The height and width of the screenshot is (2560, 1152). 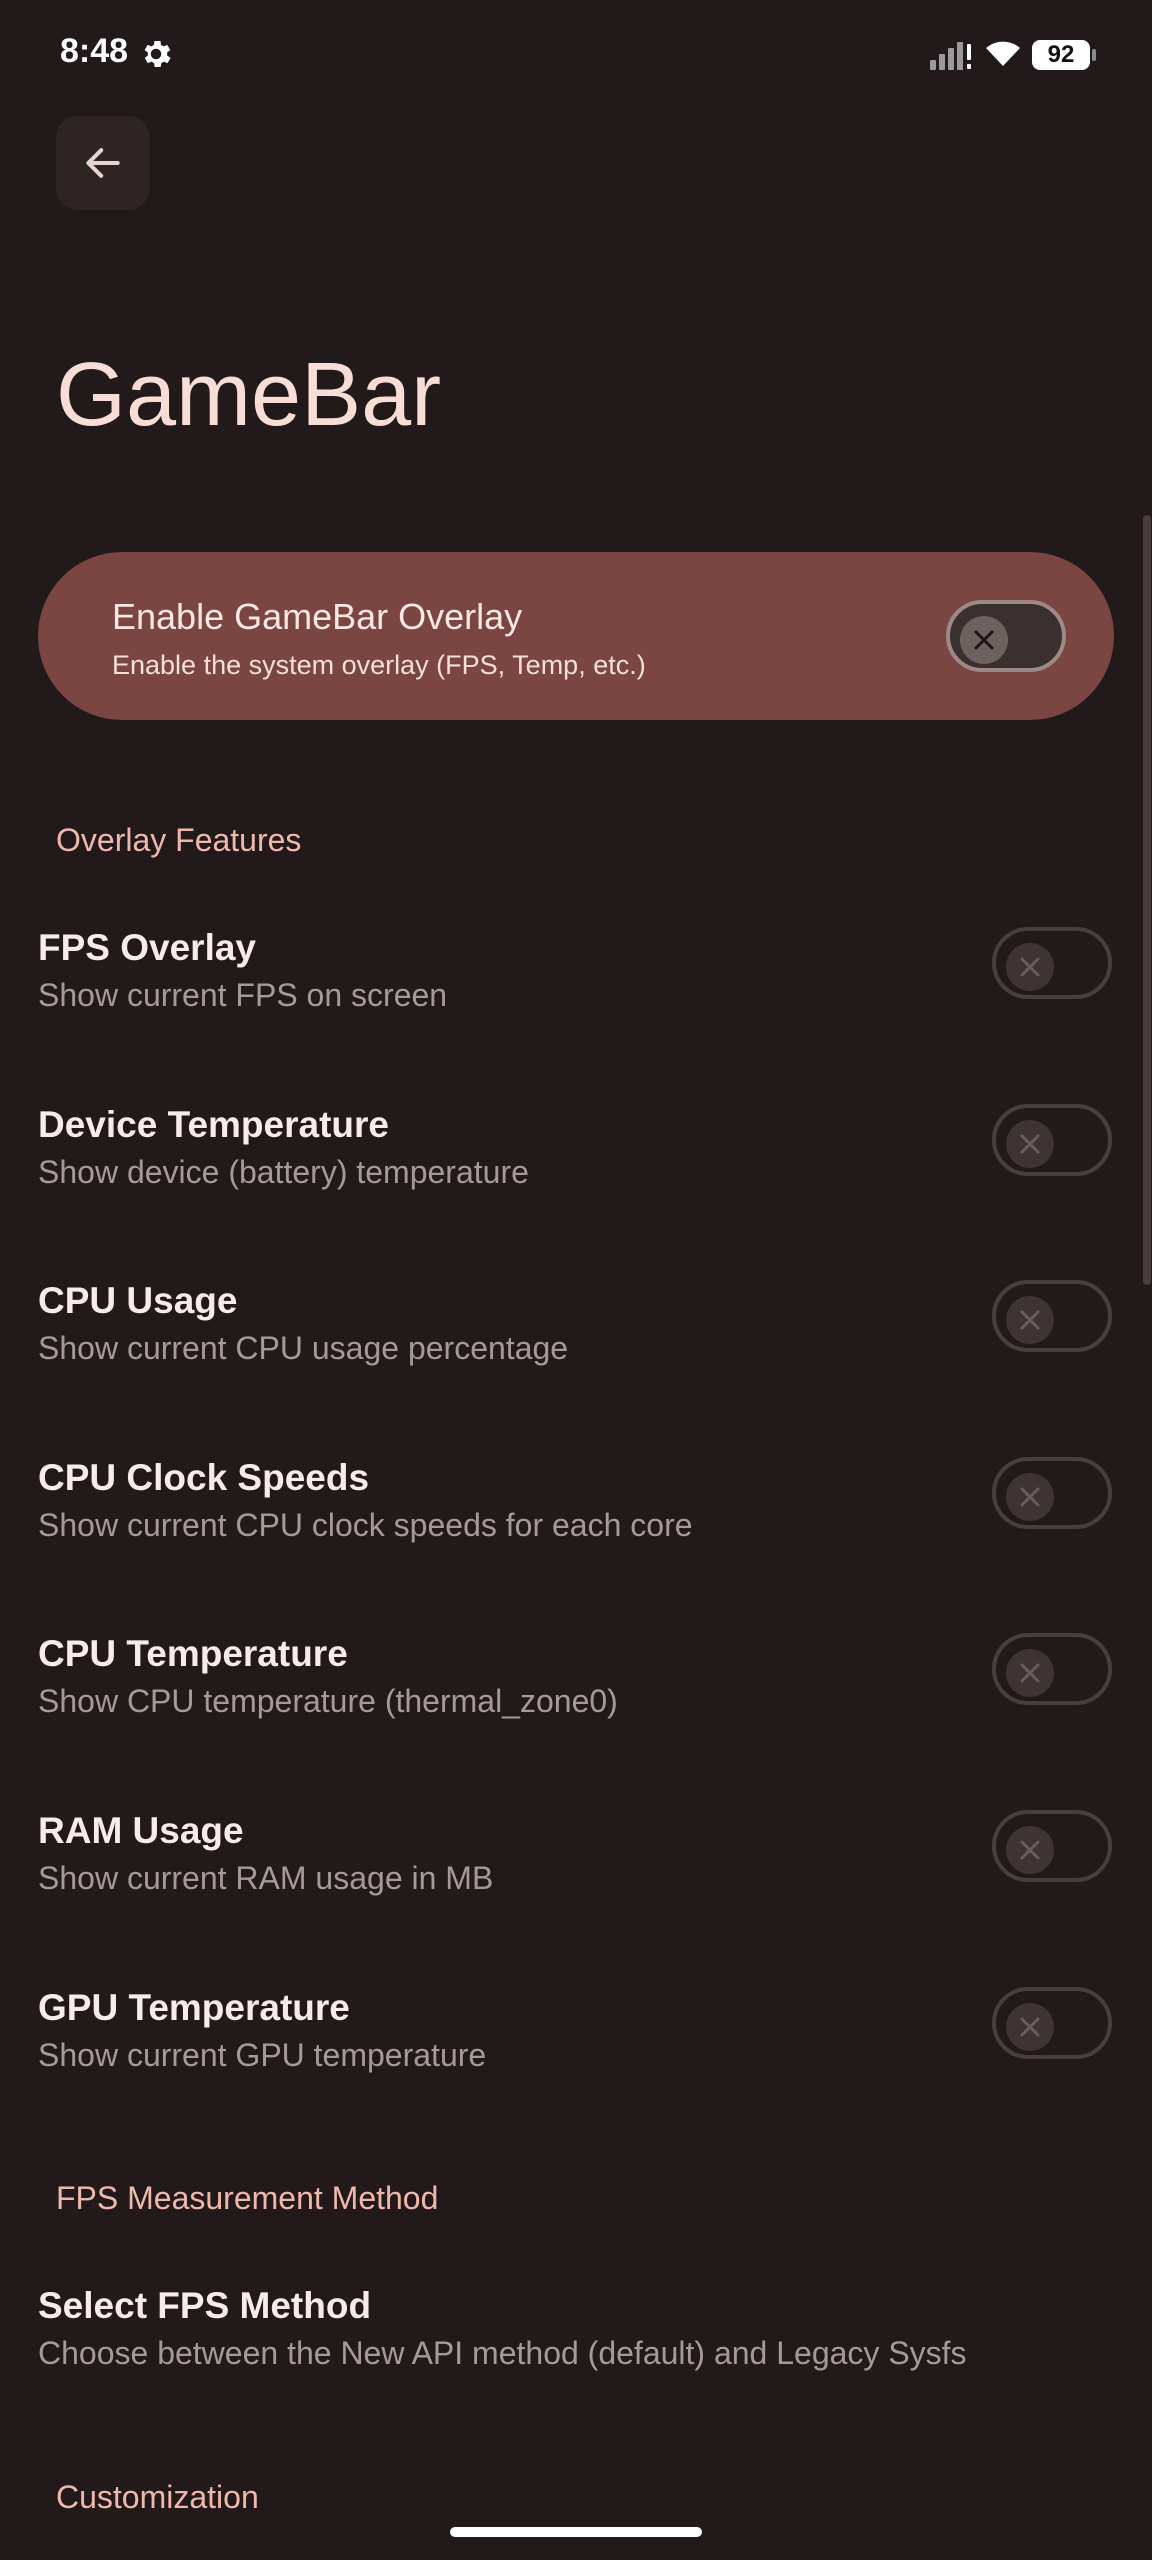 I want to click on cpu-usage-switch, so click(x=1052, y=1316).